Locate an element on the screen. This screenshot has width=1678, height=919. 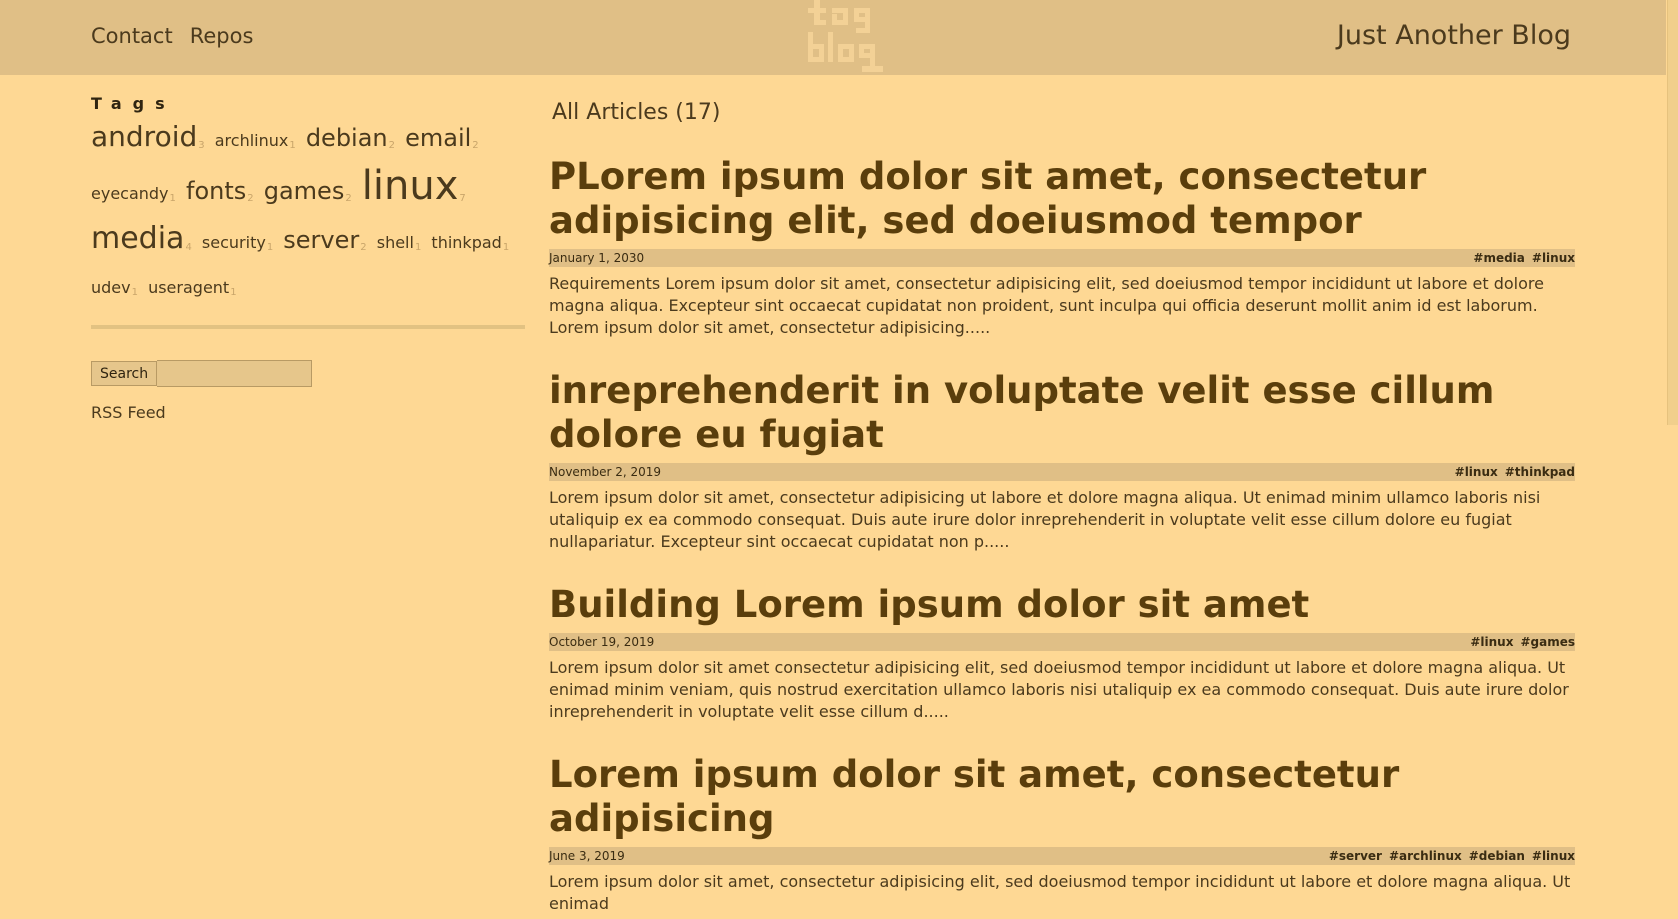
tag-link-debian: debian2 is located at coordinates (350, 138).